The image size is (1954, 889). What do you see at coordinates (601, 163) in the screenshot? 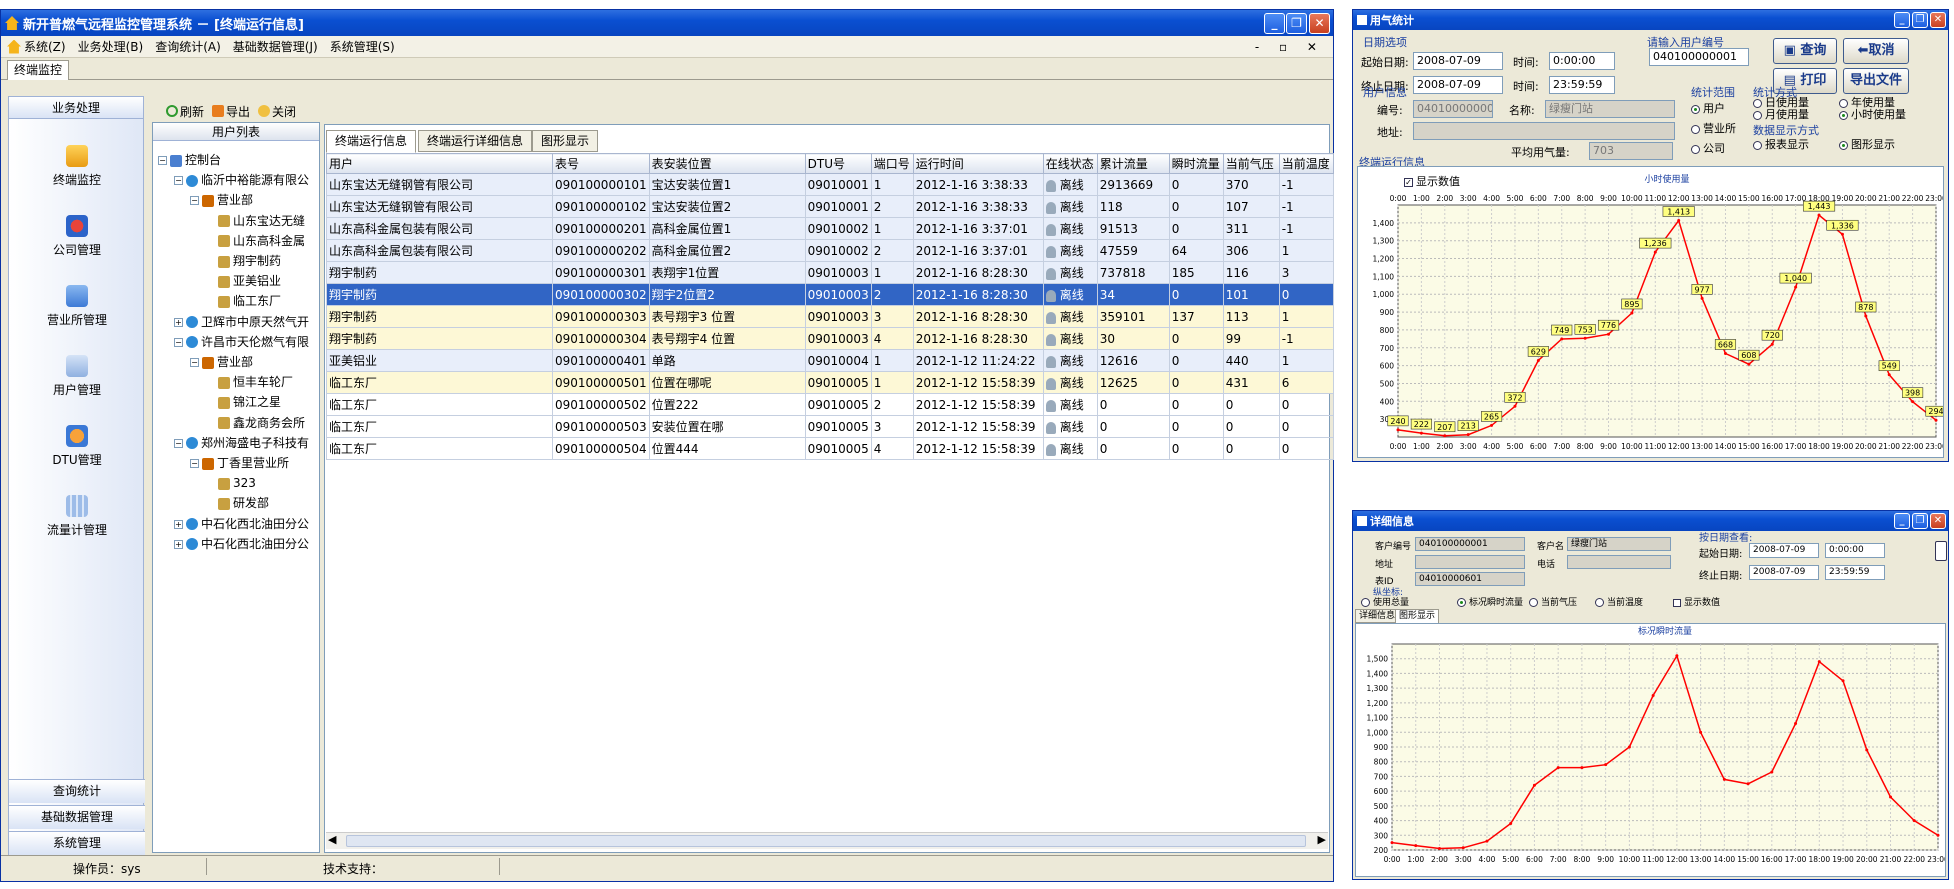
I see `column-header: 表号` at bounding box center [601, 163].